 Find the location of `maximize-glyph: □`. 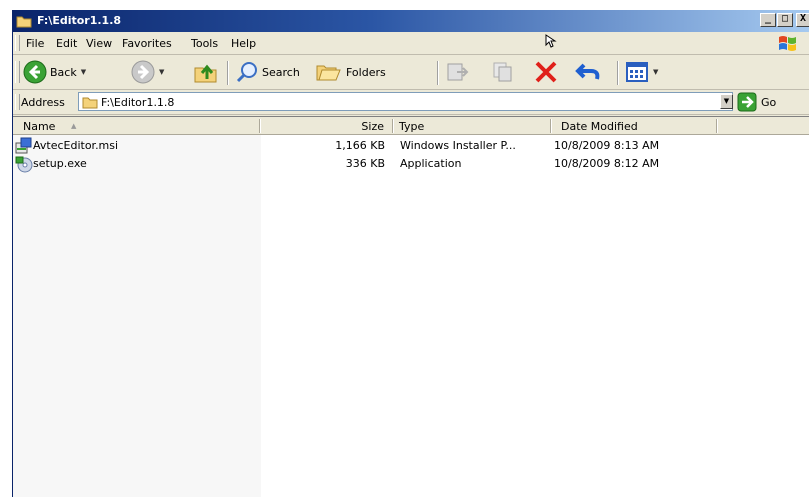

maximize-glyph: □ is located at coordinates (785, 18).